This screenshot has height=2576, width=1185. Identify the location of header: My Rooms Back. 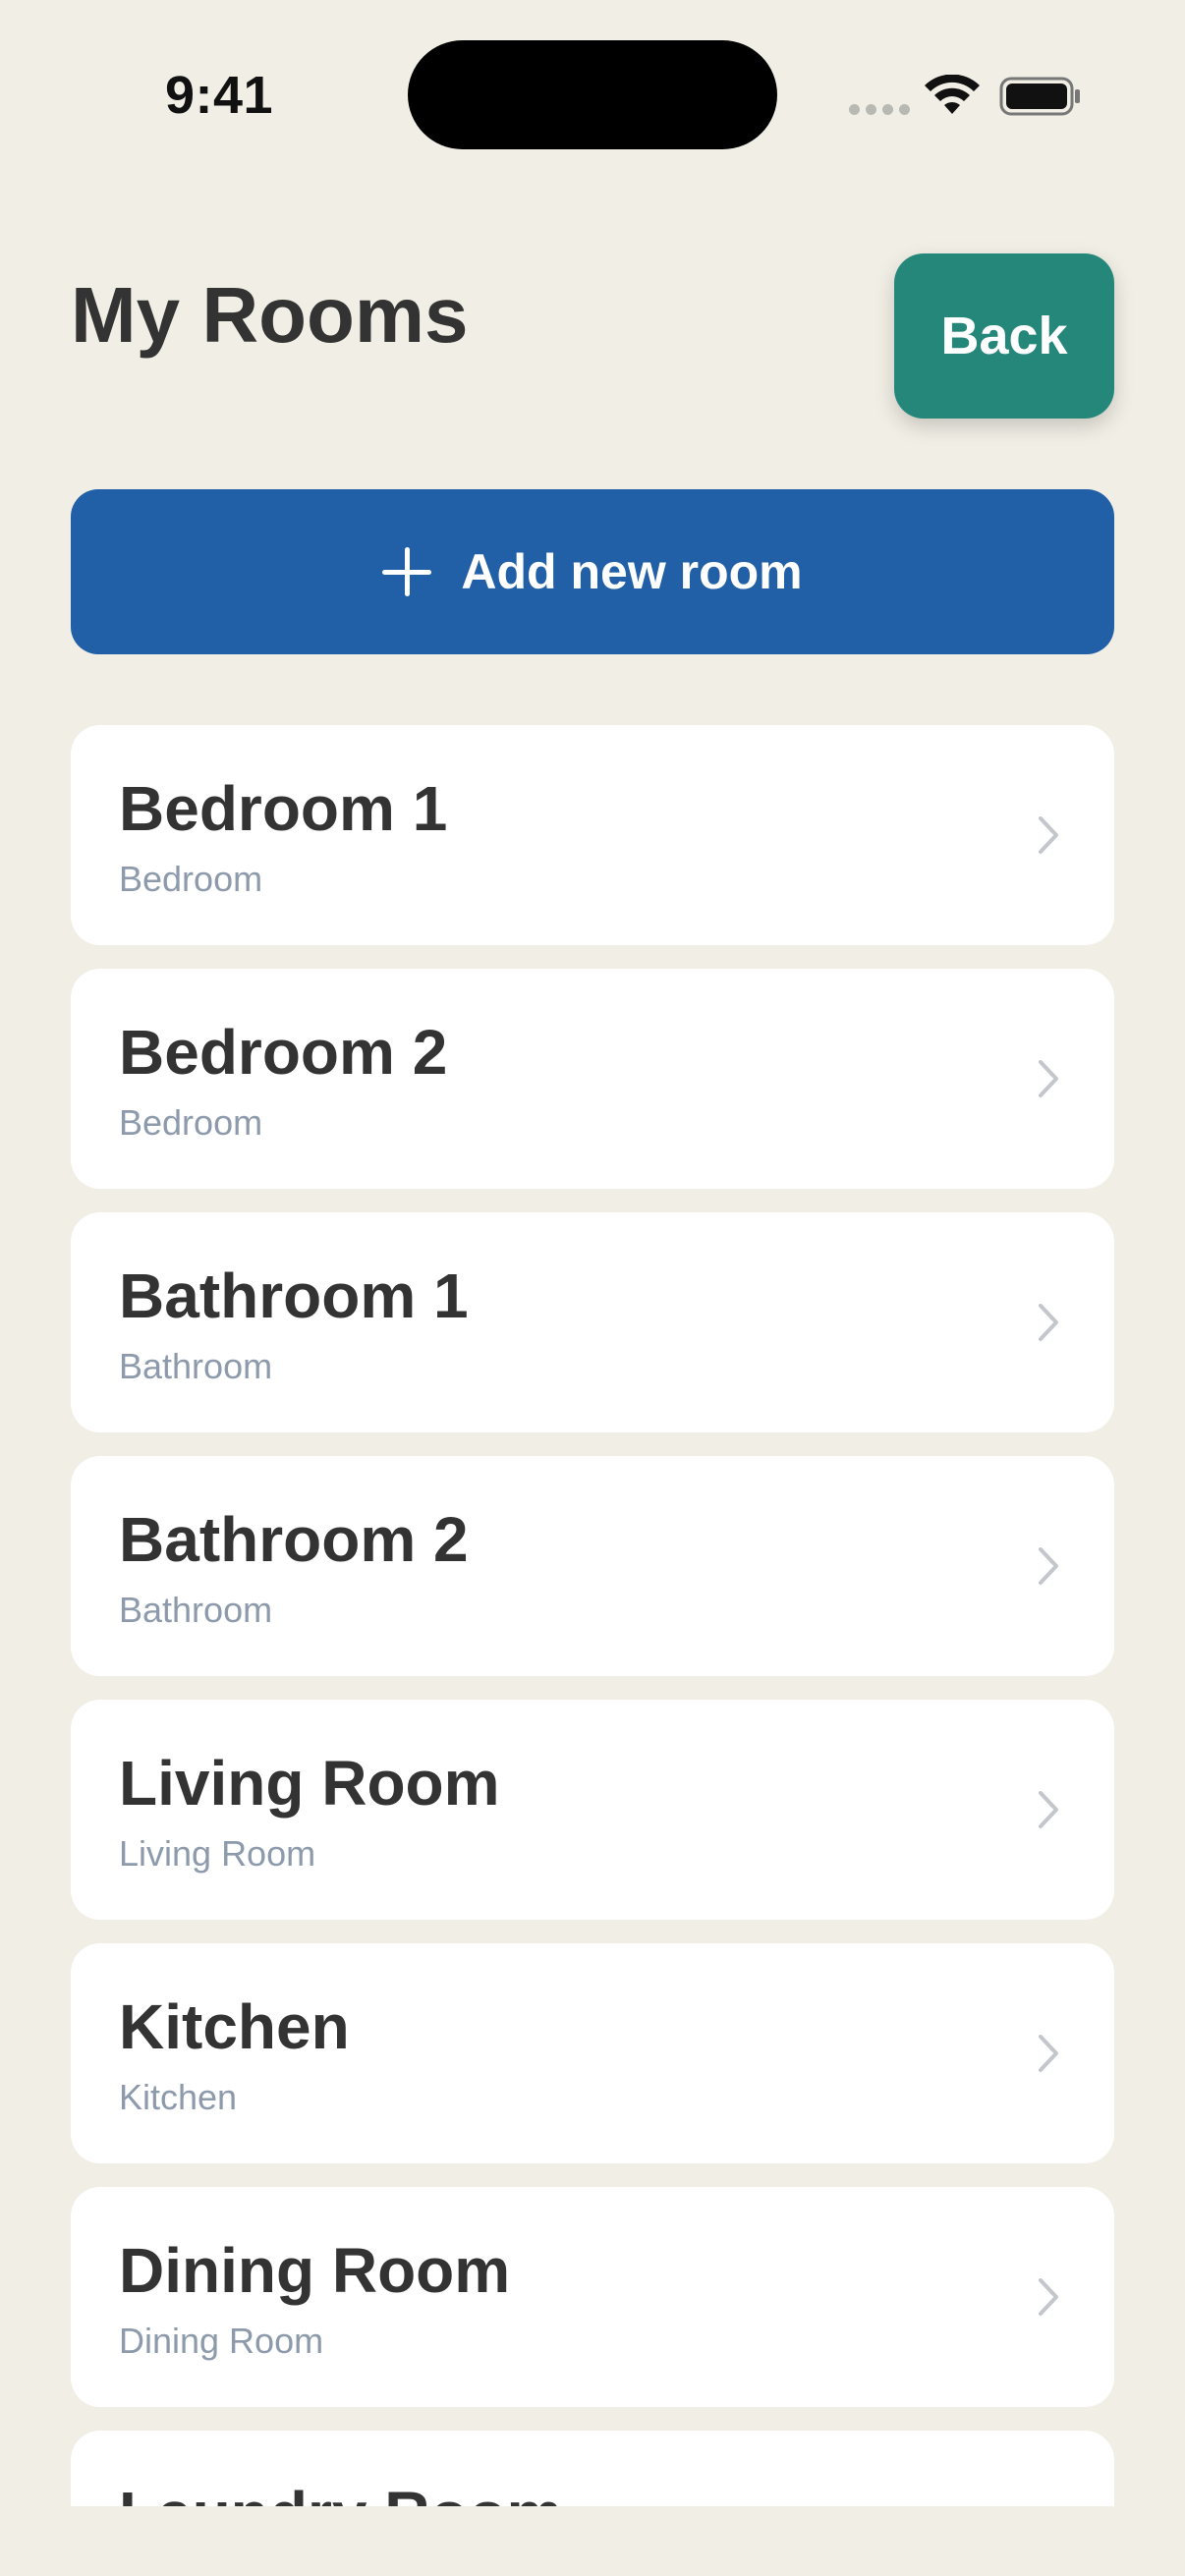
(592, 335).